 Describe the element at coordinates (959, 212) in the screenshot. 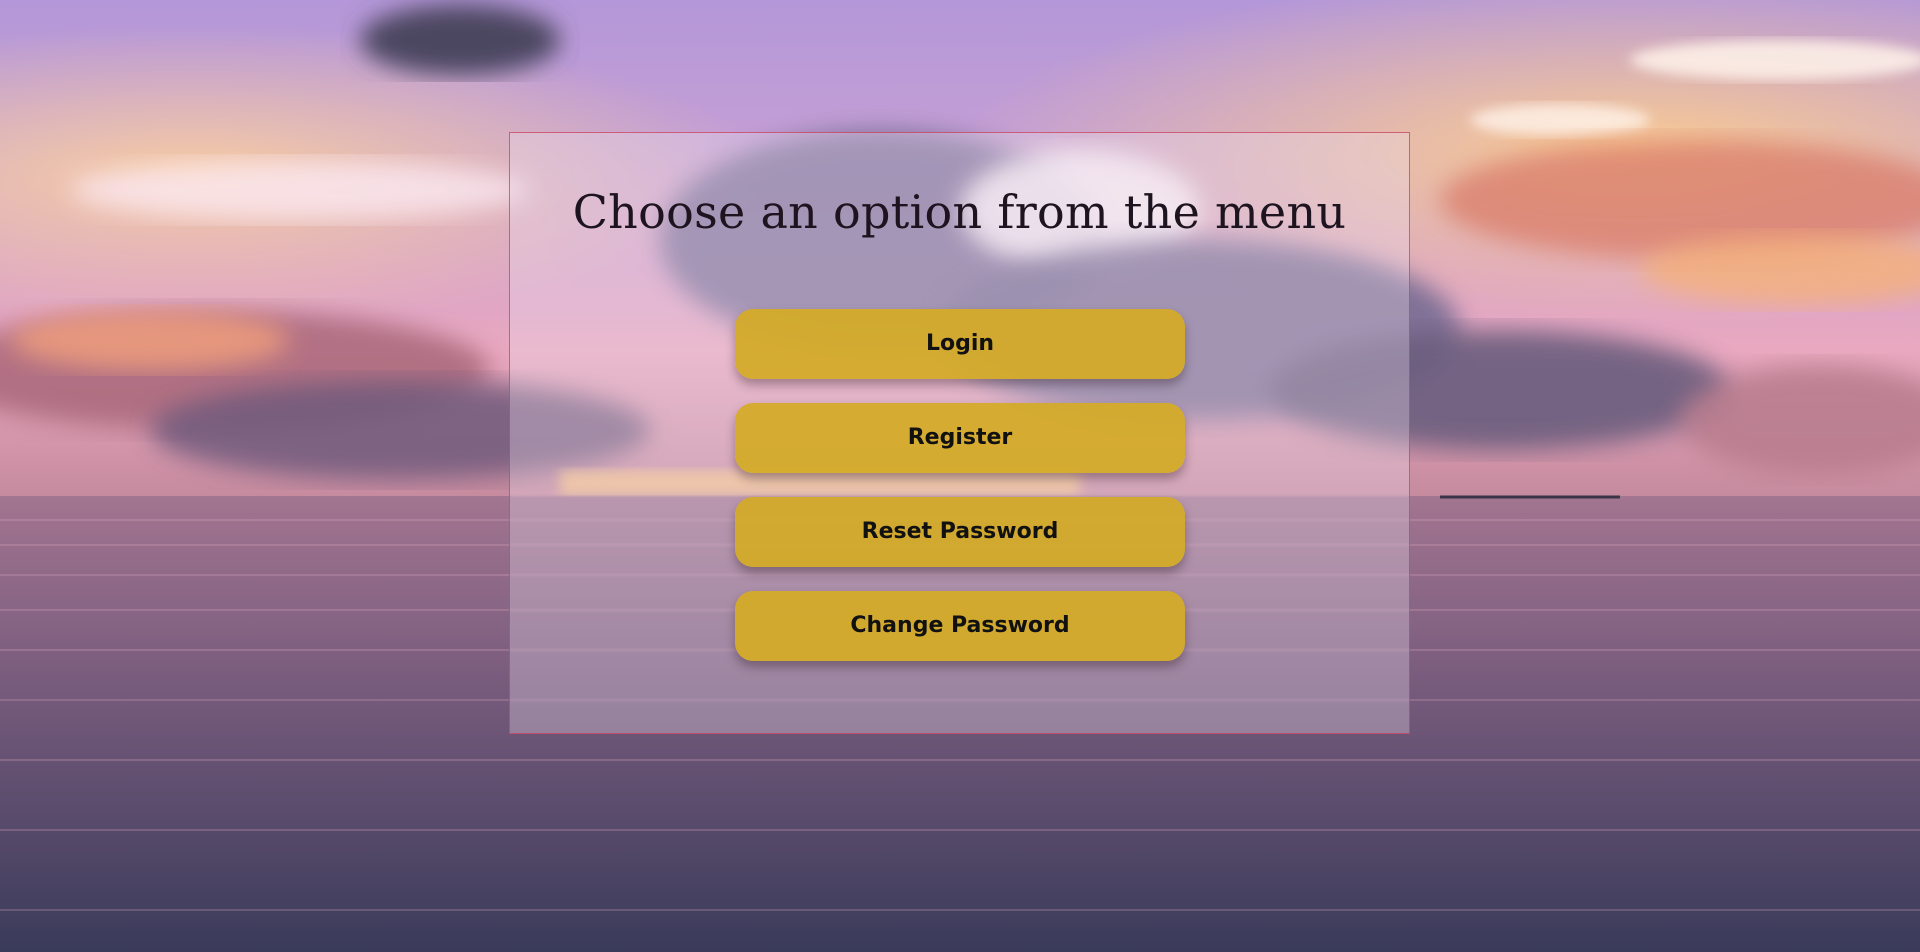

I see `menu-title: Choose an option from the menu` at that location.